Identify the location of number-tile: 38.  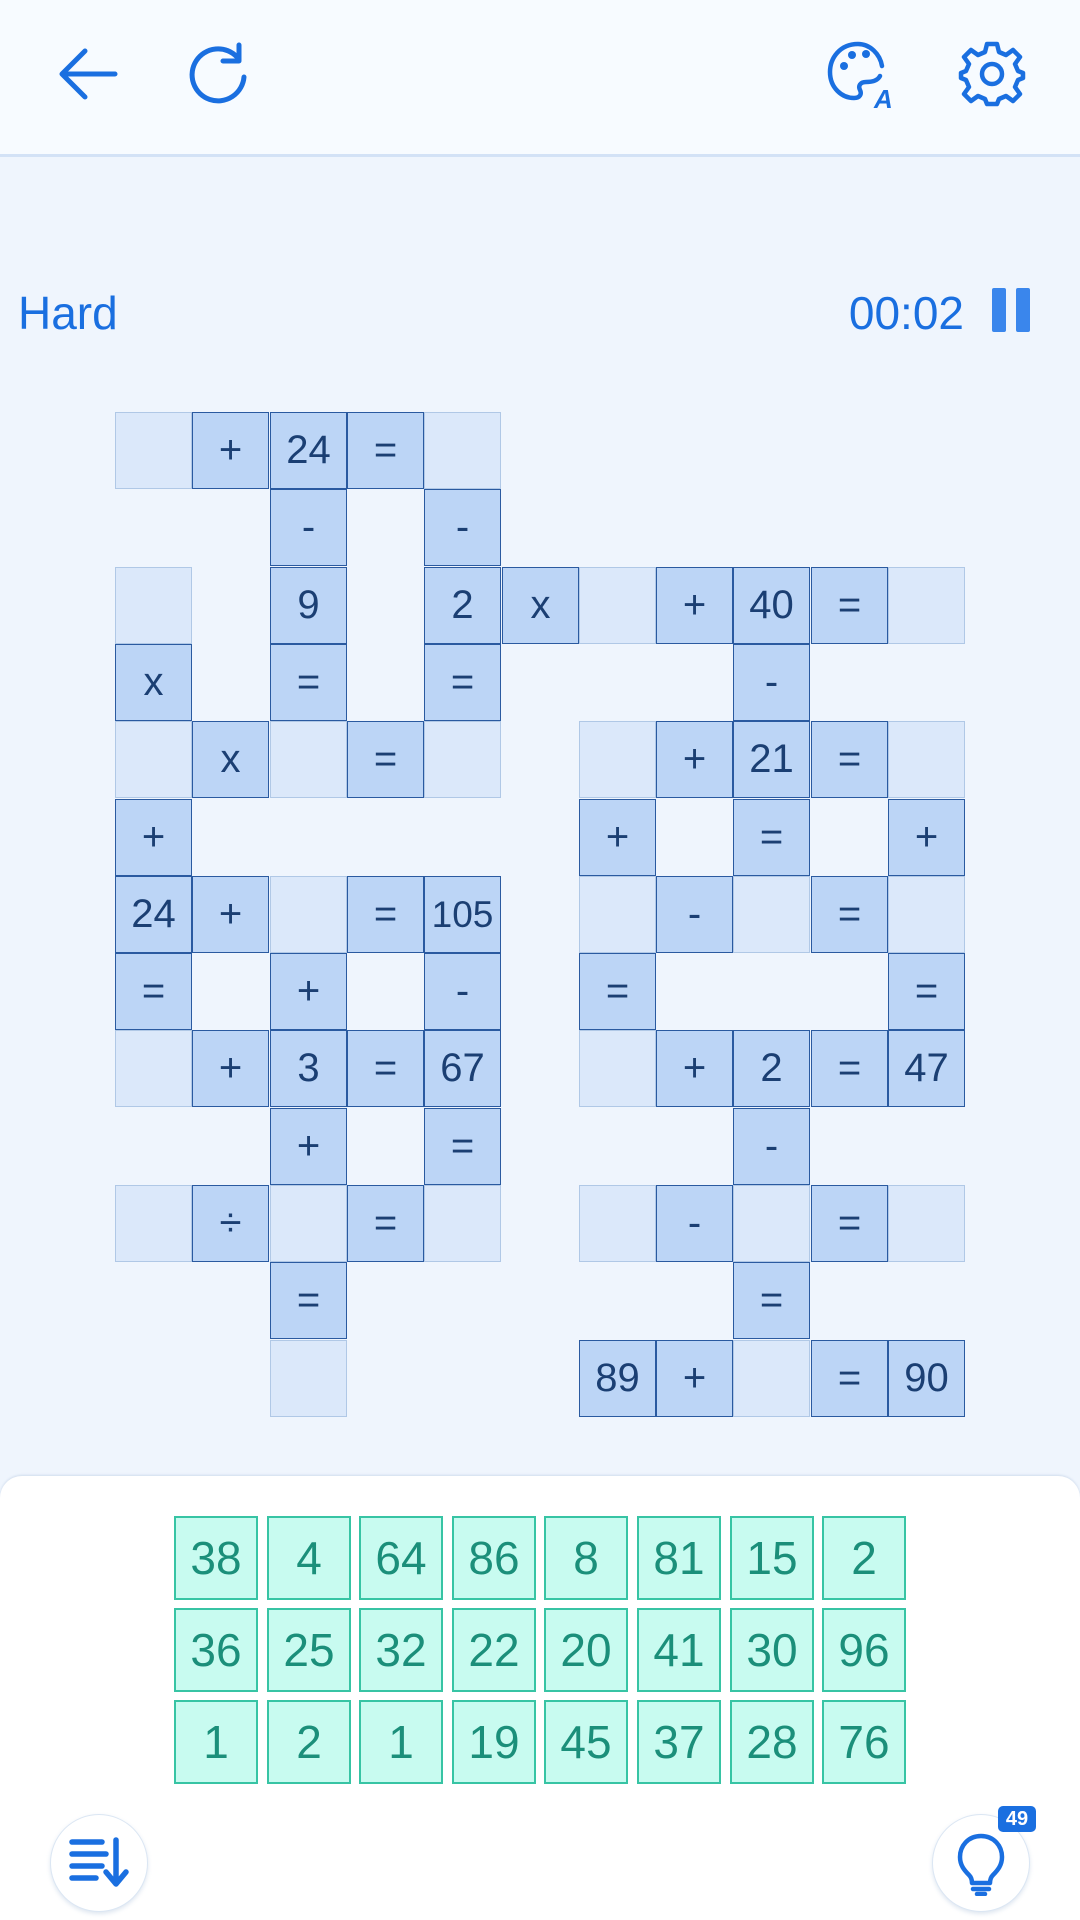
(216, 1558).